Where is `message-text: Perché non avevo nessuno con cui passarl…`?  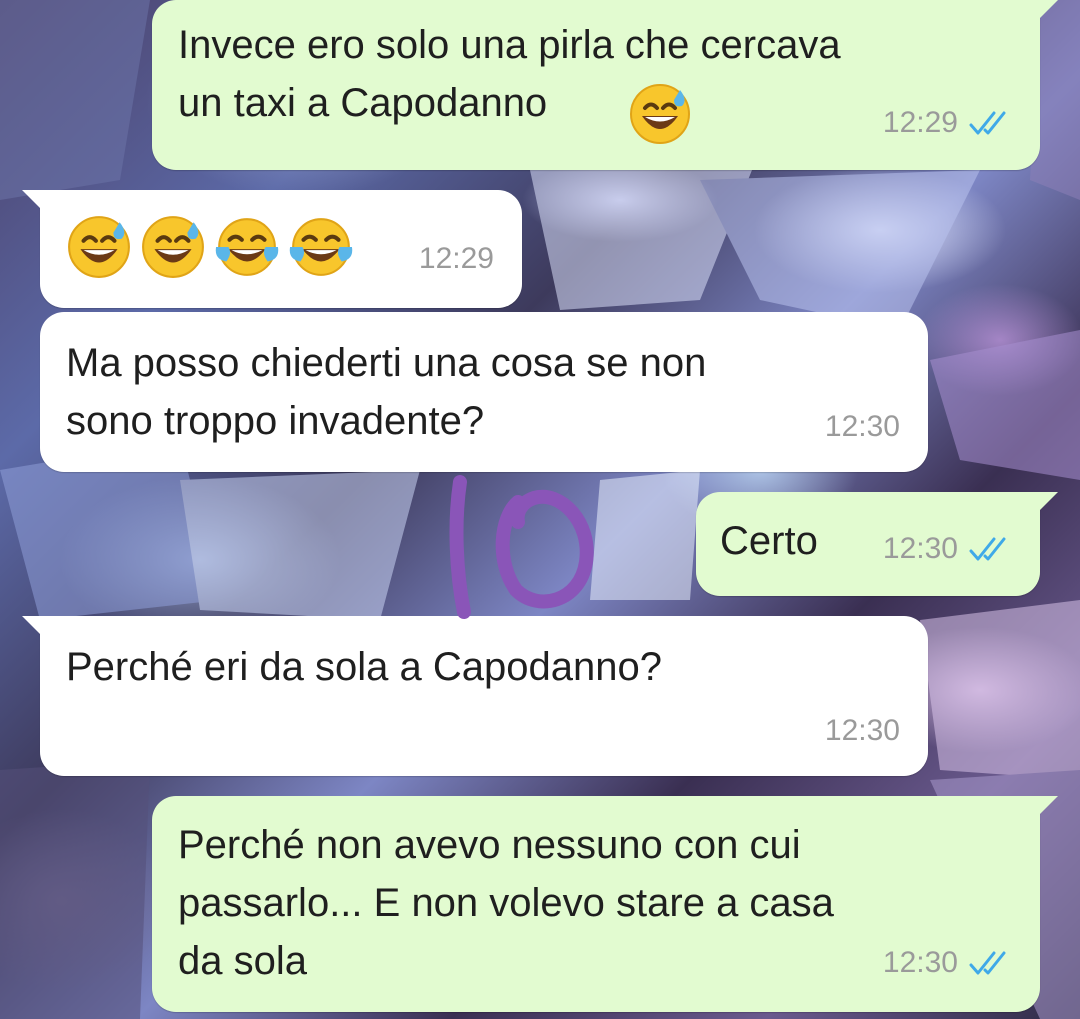 message-text: Perché non avevo nessuno con cui passarl… is located at coordinates (506, 903).